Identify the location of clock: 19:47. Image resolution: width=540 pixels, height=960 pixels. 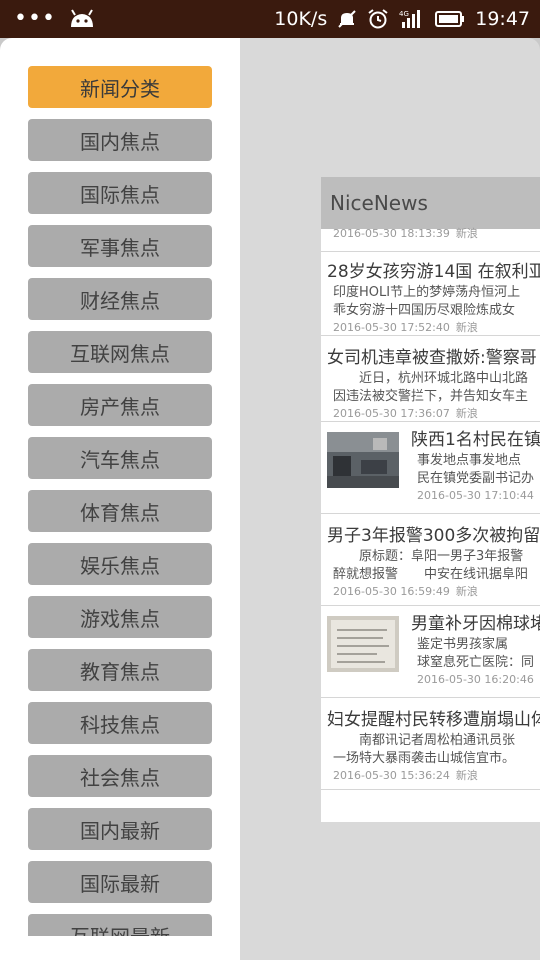
(502, 19).